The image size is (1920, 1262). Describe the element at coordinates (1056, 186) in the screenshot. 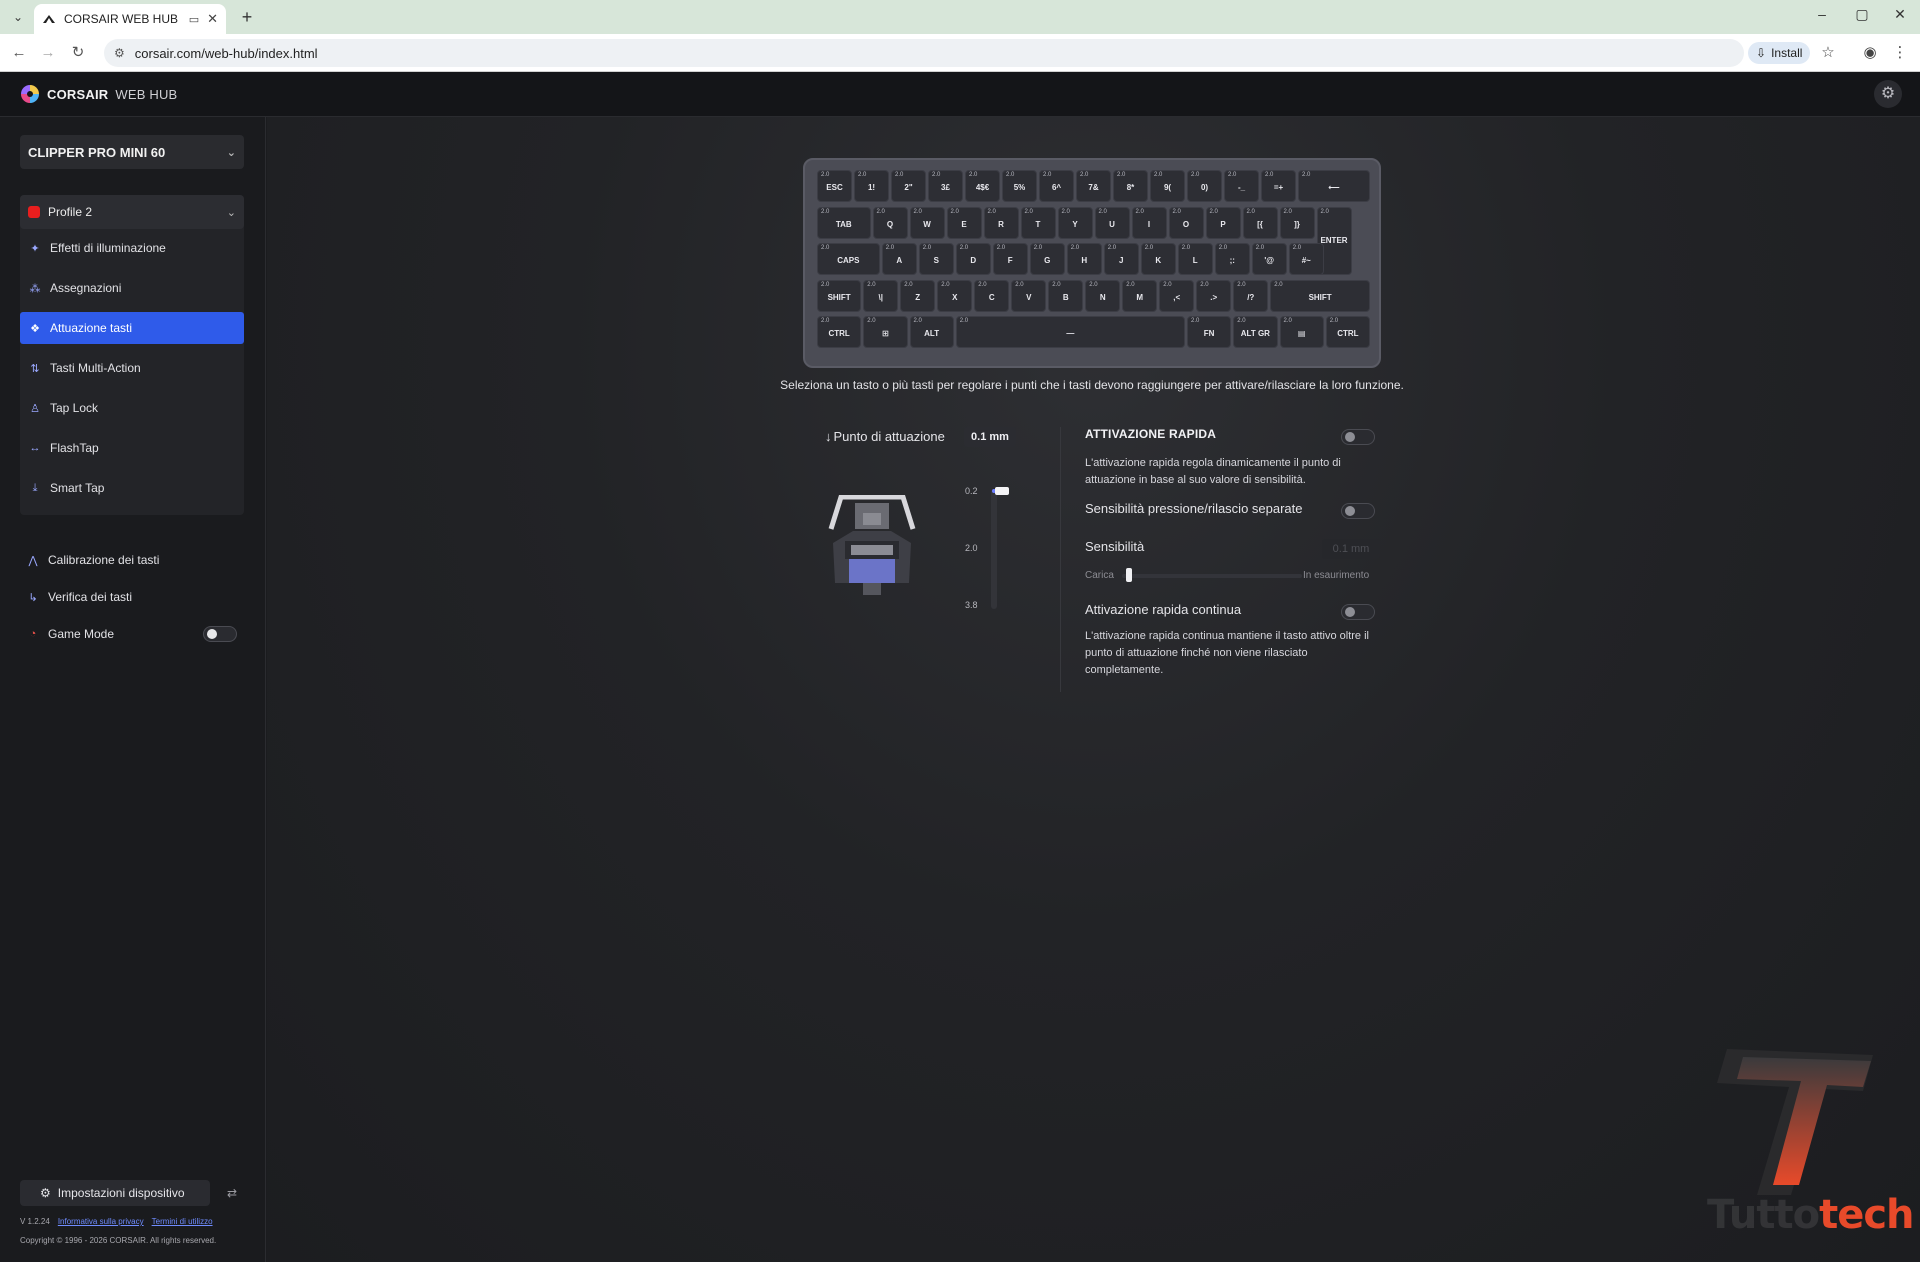

I see `keyboard-key: 2.0 6^` at that location.